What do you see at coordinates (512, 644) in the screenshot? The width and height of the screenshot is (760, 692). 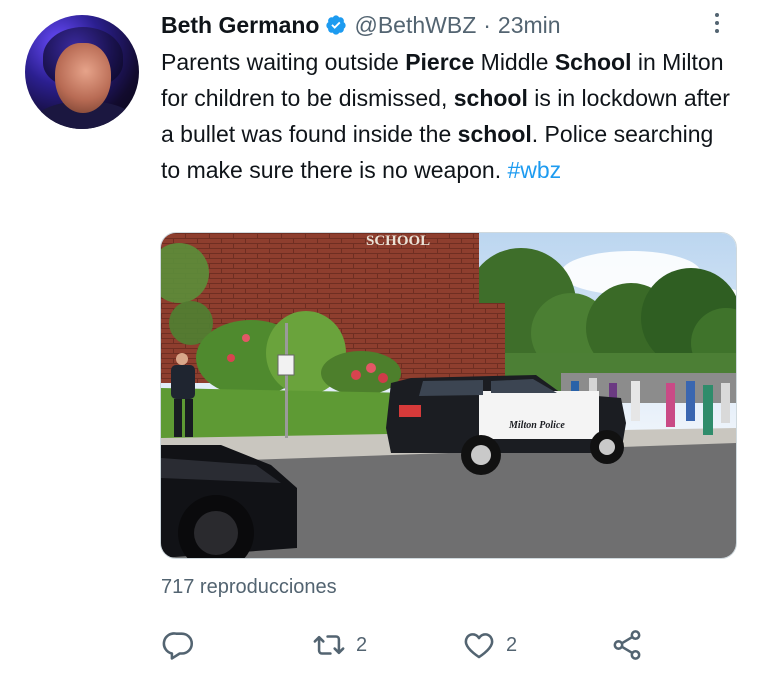 I see `like-count: 2` at bounding box center [512, 644].